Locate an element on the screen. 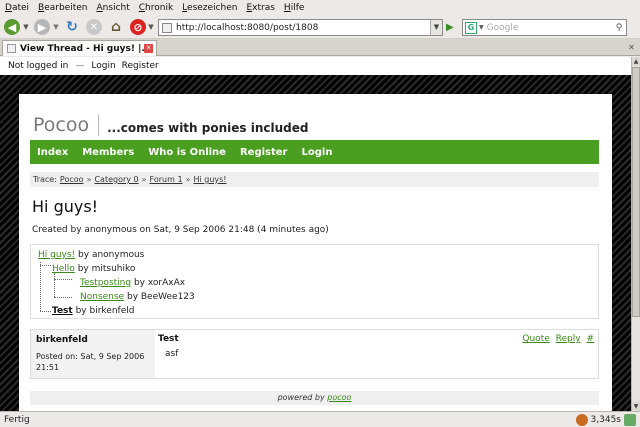 This screenshot has width=640, height=427. reload-icon: ↻ is located at coordinates (72, 27).